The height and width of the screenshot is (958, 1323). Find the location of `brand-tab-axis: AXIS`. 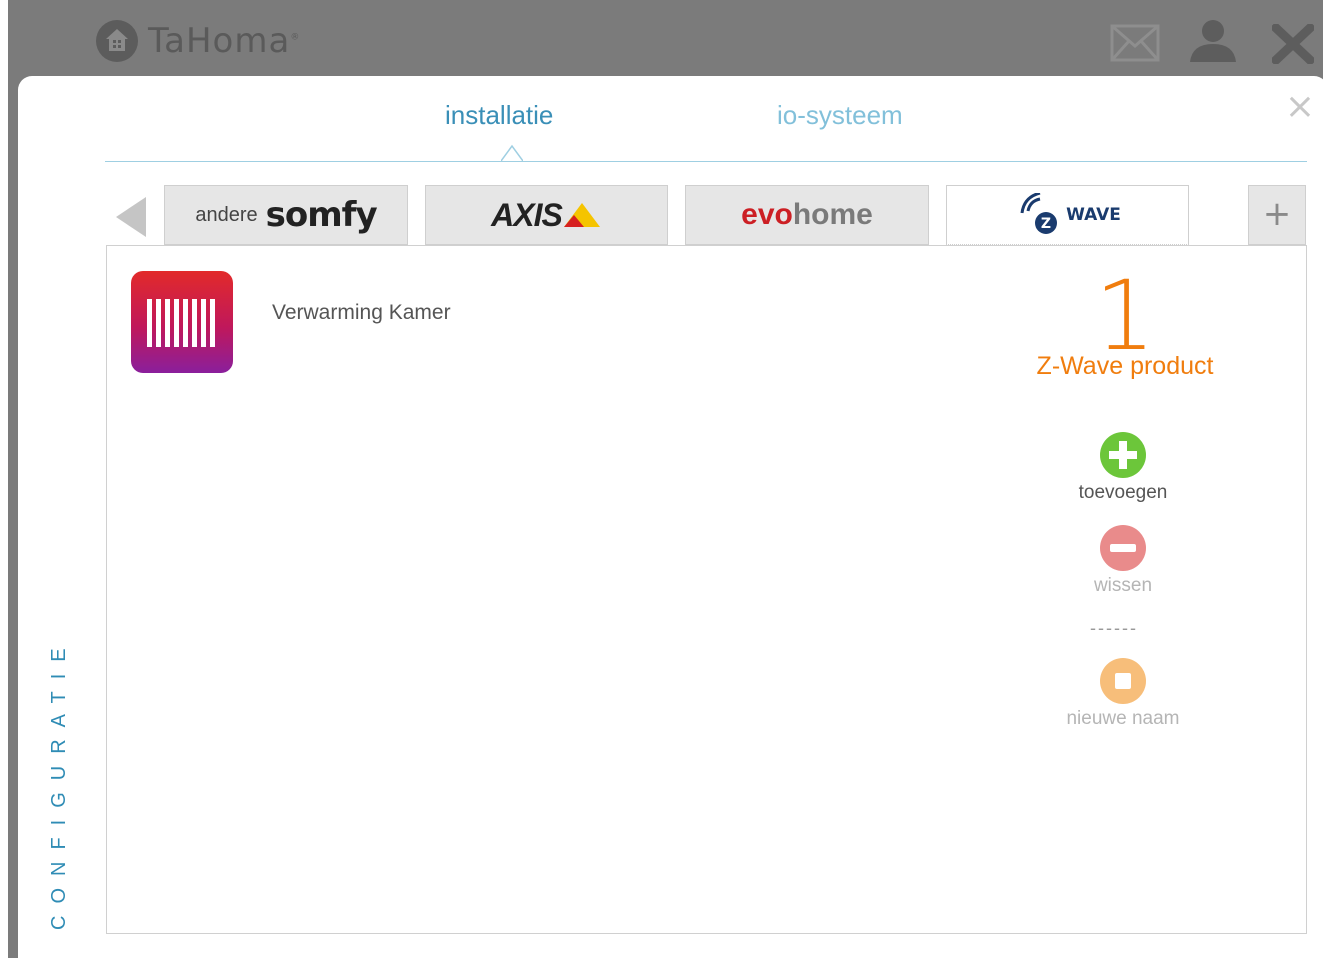

brand-tab-axis: AXIS is located at coordinates (546, 215).